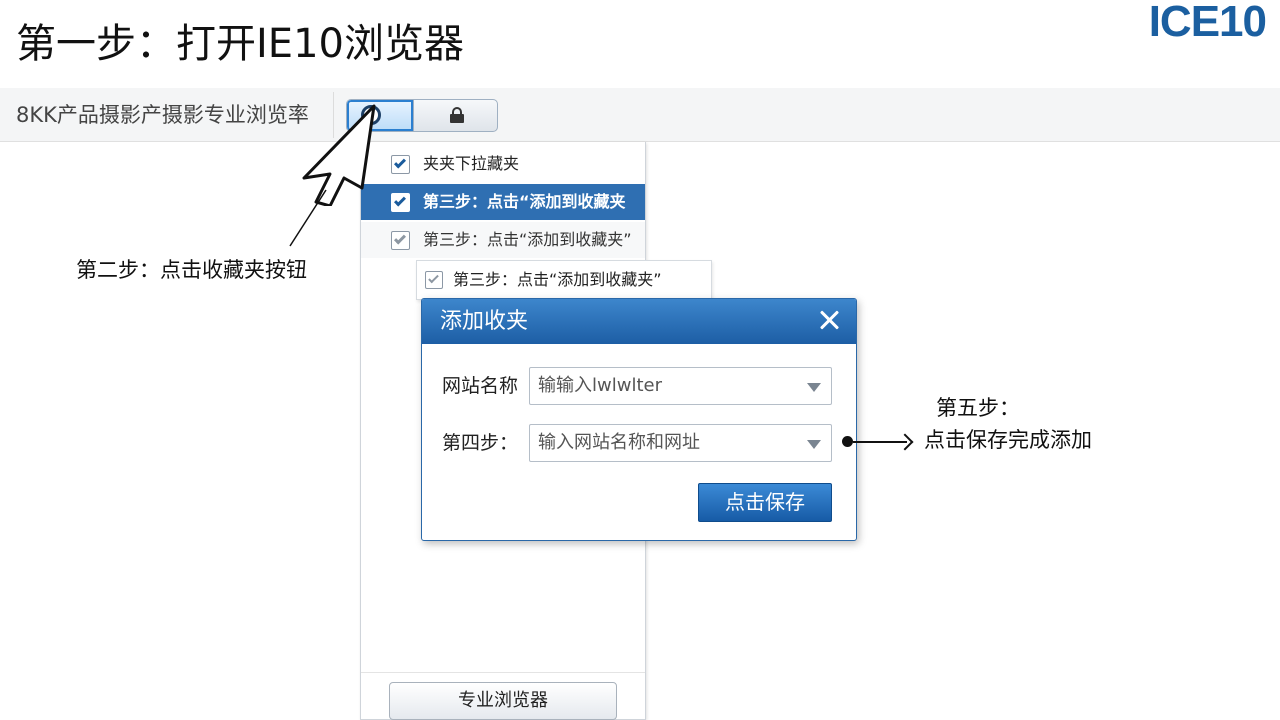 The image size is (1280, 720). I want to click on close-icon, so click(829, 320).